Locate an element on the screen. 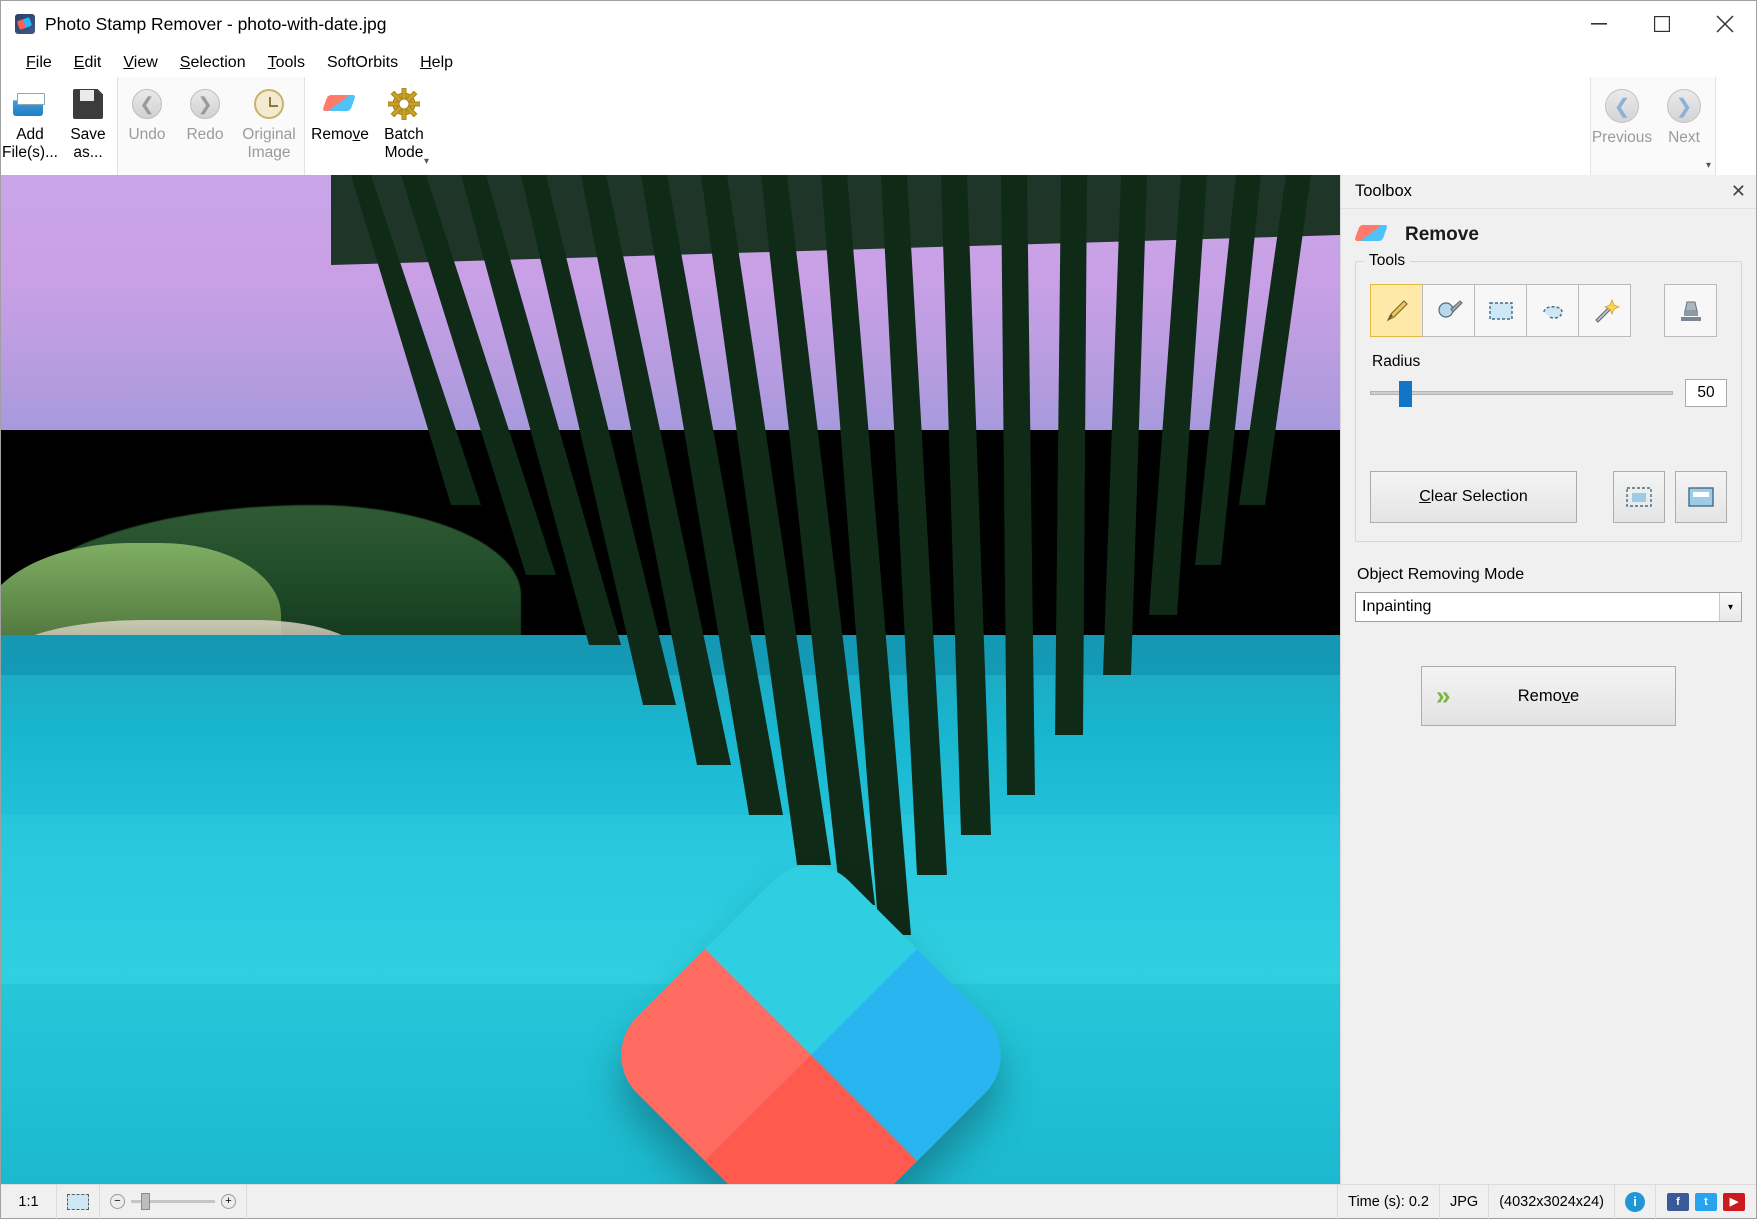 This screenshot has height=1219, width=1757. previous-button: ❮ Previous is located at coordinates (1622, 123).